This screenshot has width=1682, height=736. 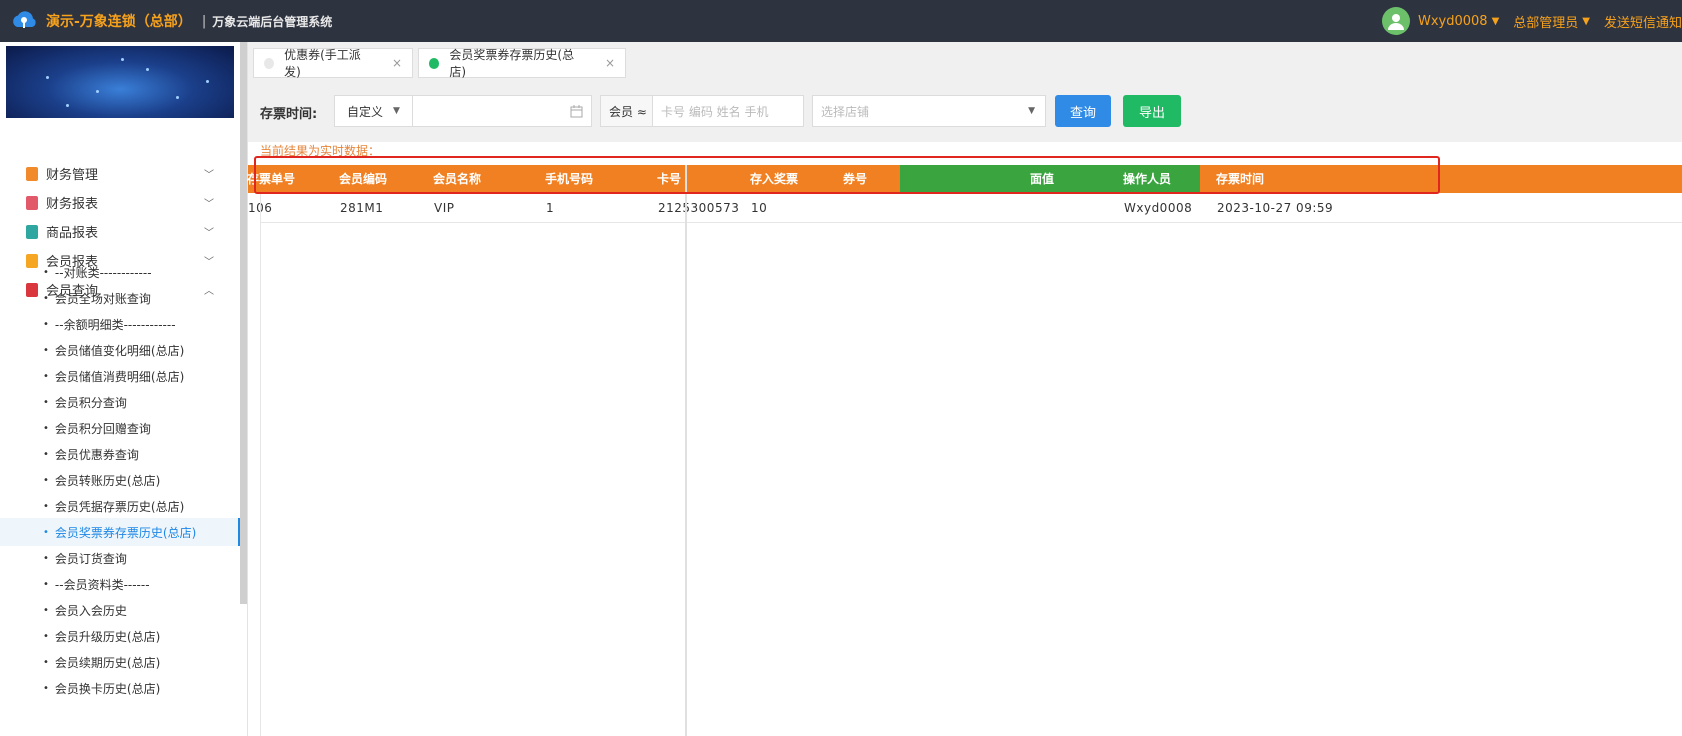 I want to click on sidebar-item: • --余额明细类------------, so click(x=120, y=324).